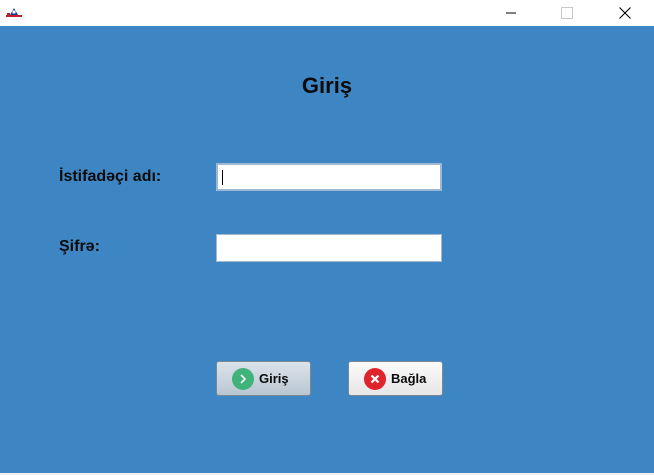  I want to click on text-caret, so click(222, 177).